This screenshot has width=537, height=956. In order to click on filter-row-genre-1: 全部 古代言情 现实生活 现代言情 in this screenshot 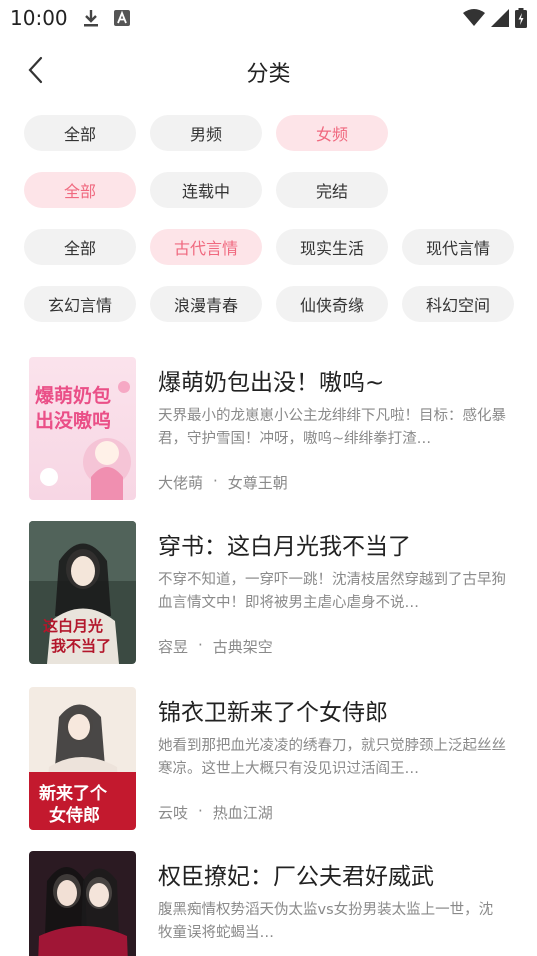, I will do `click(269, 247)`.